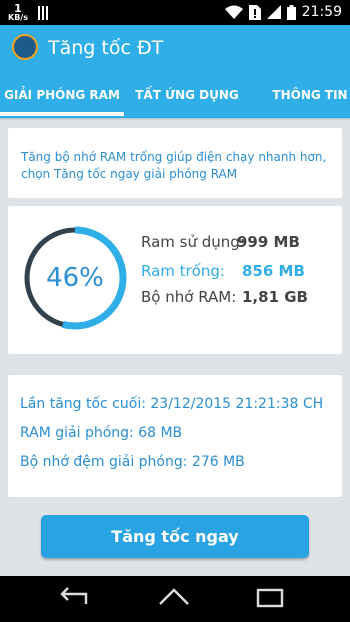 The height and width of the screenshot is (622, 350). I want to click on status-bar: 1 KB/s 21:59, so click(175, 12).